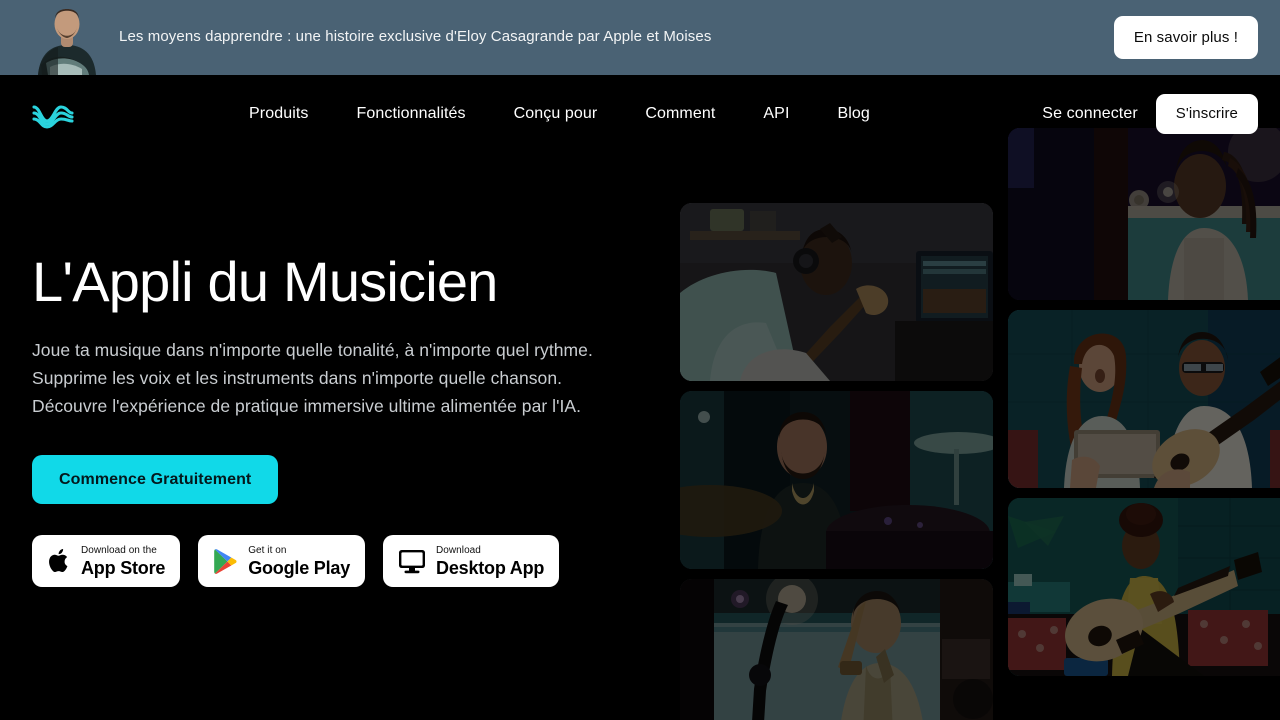 Image resolution: width=1280 pixels, height=720 pixels. I want to click on page-title: L'Appli du Musicien, so click(265, 281).